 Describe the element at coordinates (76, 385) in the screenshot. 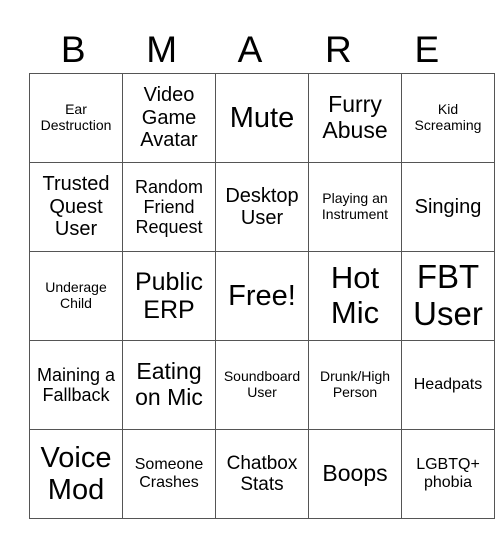

I see `bingo-cell: Maining a Fallback` at that location.